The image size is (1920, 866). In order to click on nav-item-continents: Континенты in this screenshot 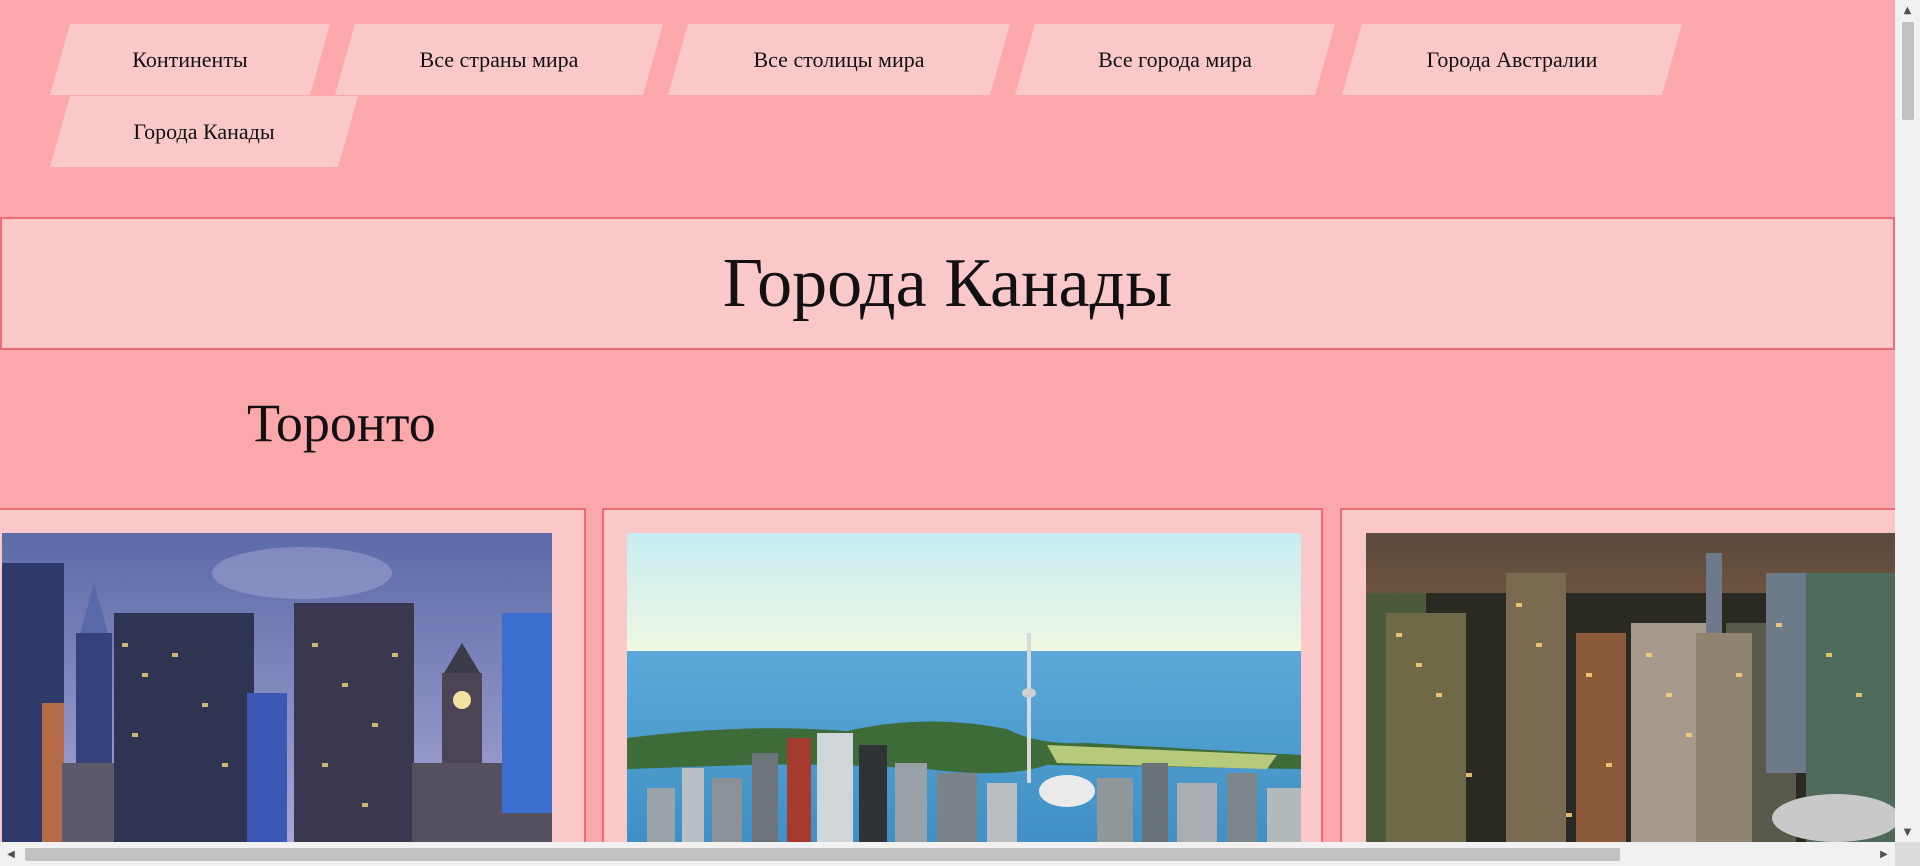, I will do `click(190, 59)`.